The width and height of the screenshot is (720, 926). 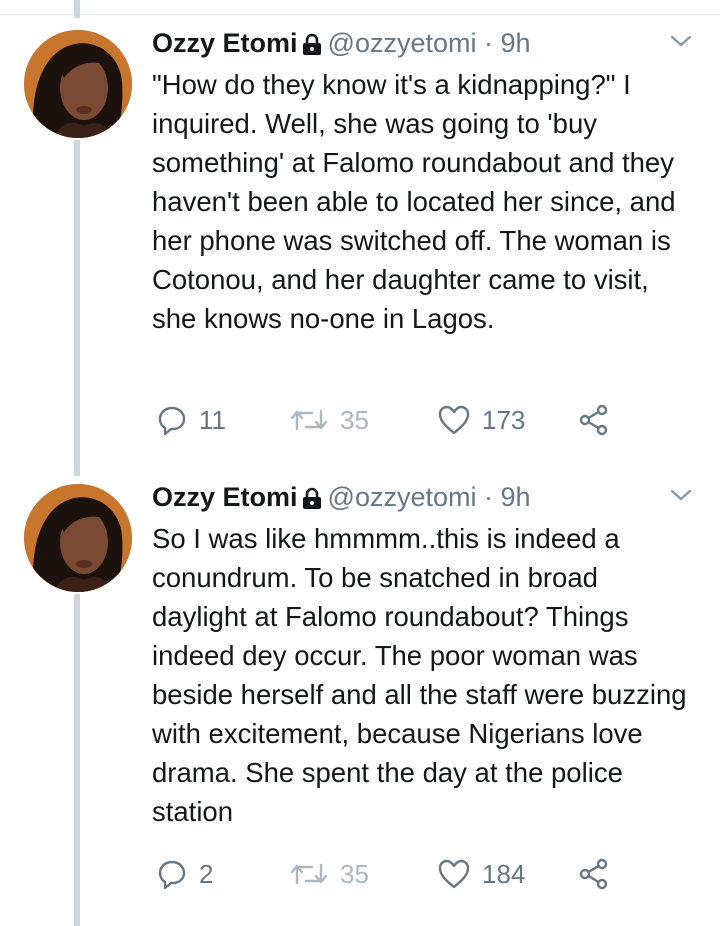 What do you see at coordinates (412, 420) in the screenshot?
I see `action-bar: 11 35 173` at bounding box center [412, 420].